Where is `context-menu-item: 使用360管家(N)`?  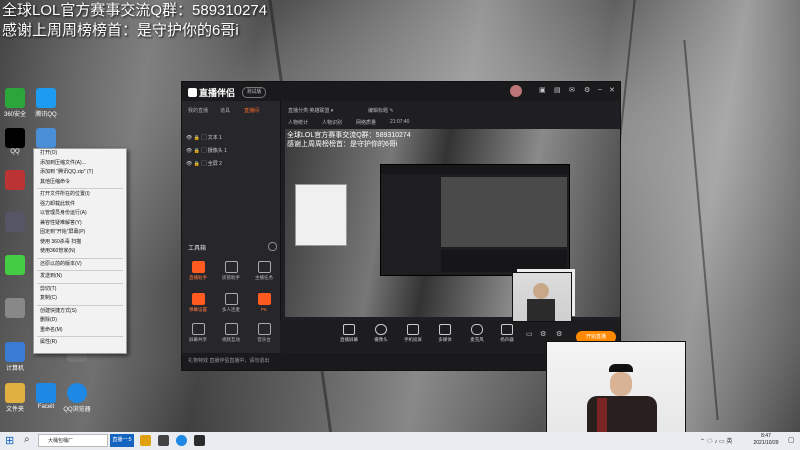
context-menu-item: 使用360管家(N) is located at coordinates (80, 252).